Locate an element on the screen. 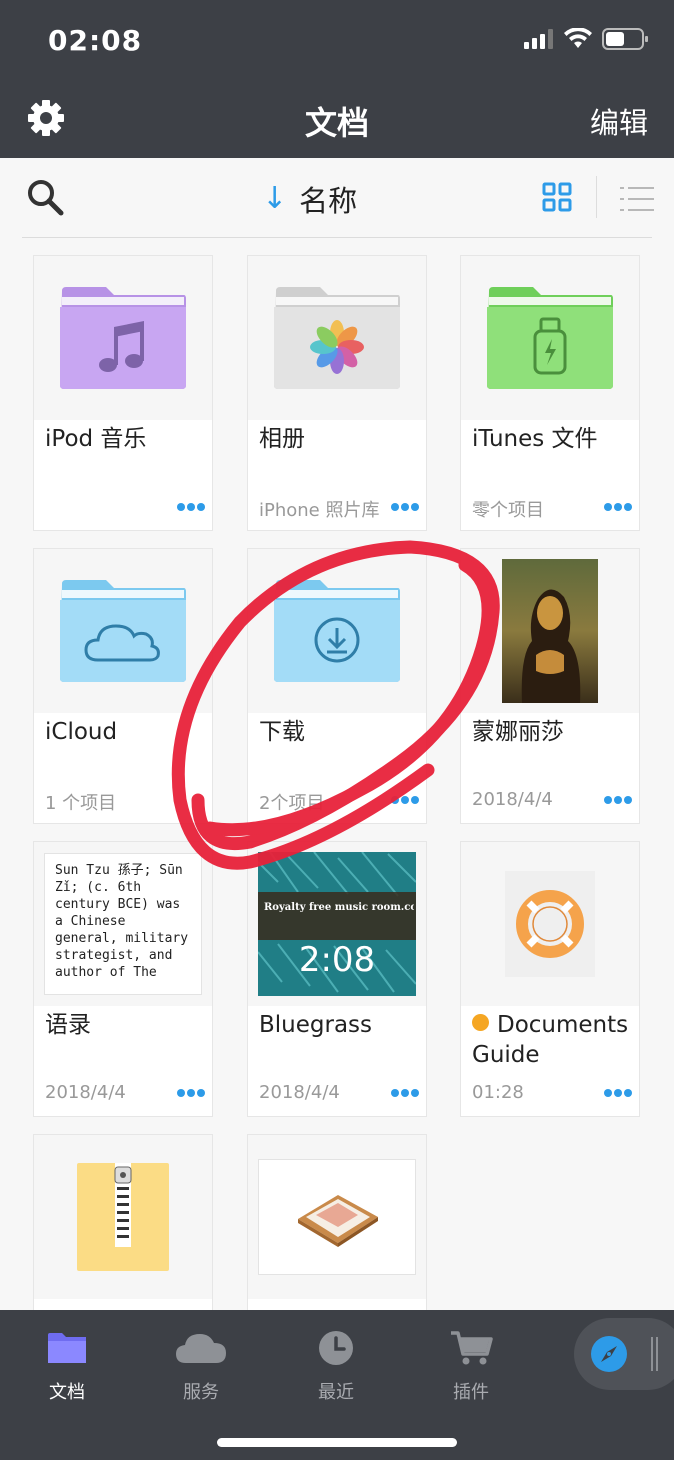  usb-folder-icon is located at coordinates (550, 338).